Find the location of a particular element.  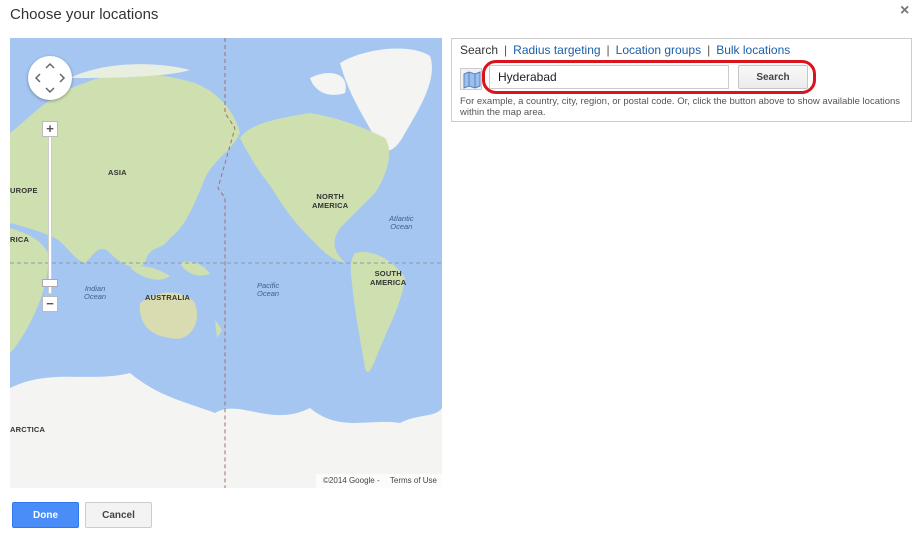

map-label-australia: AUSTRALIA is located at coordinates (168, 297).